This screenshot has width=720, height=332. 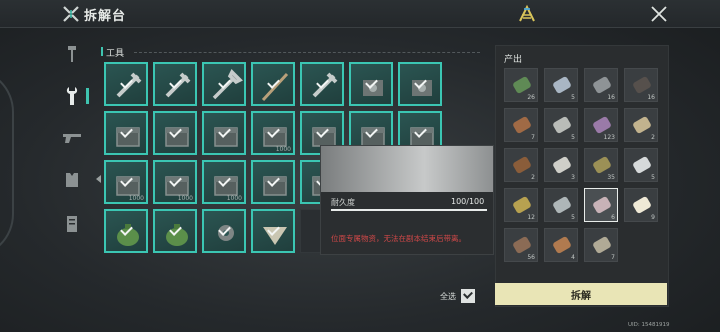 I want to click on output-item: 4, so click(x=561, y=245).